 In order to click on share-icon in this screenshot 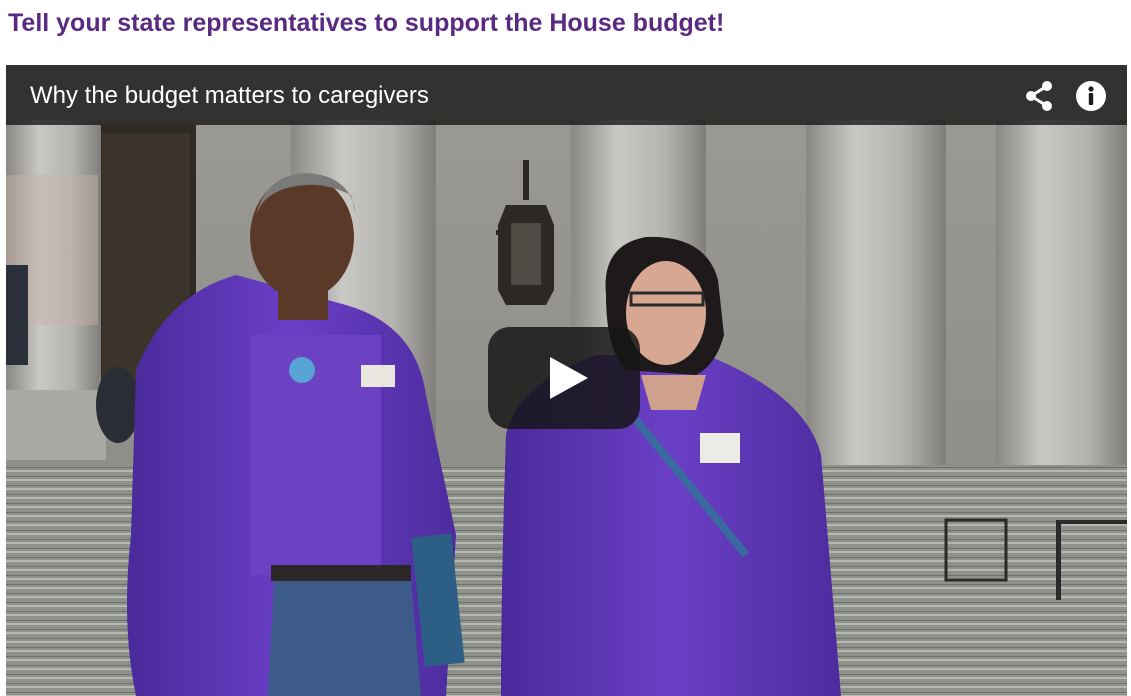, I will do `click(1039, 96)`.